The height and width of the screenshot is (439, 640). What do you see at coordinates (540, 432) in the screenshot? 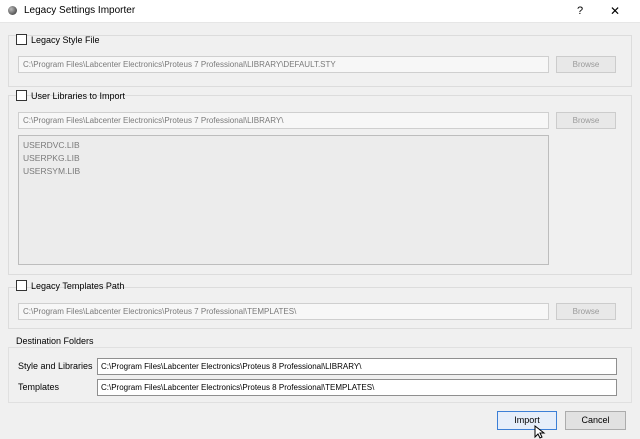
I see `mouse-cursor-icon` at bounding box center [540, 432].